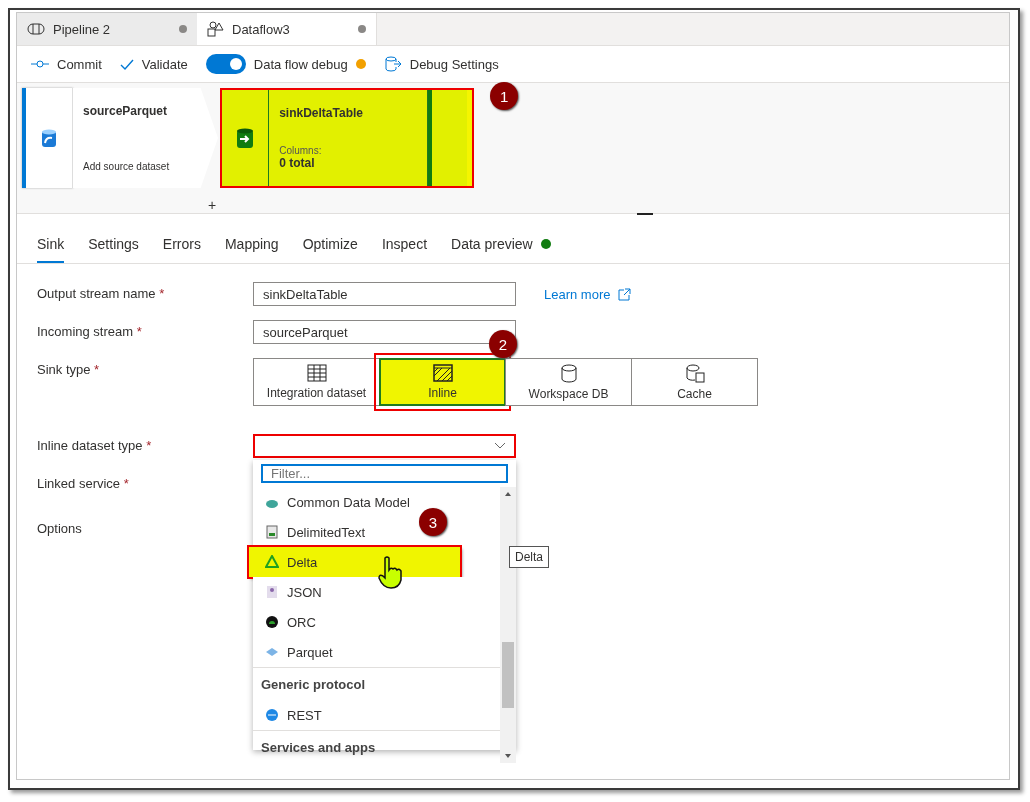 The height and width of the screenshot is (802, 1030). Describe the element at coordinates (272, 562) in the screenshot. I see `triangle-icon` at that location.